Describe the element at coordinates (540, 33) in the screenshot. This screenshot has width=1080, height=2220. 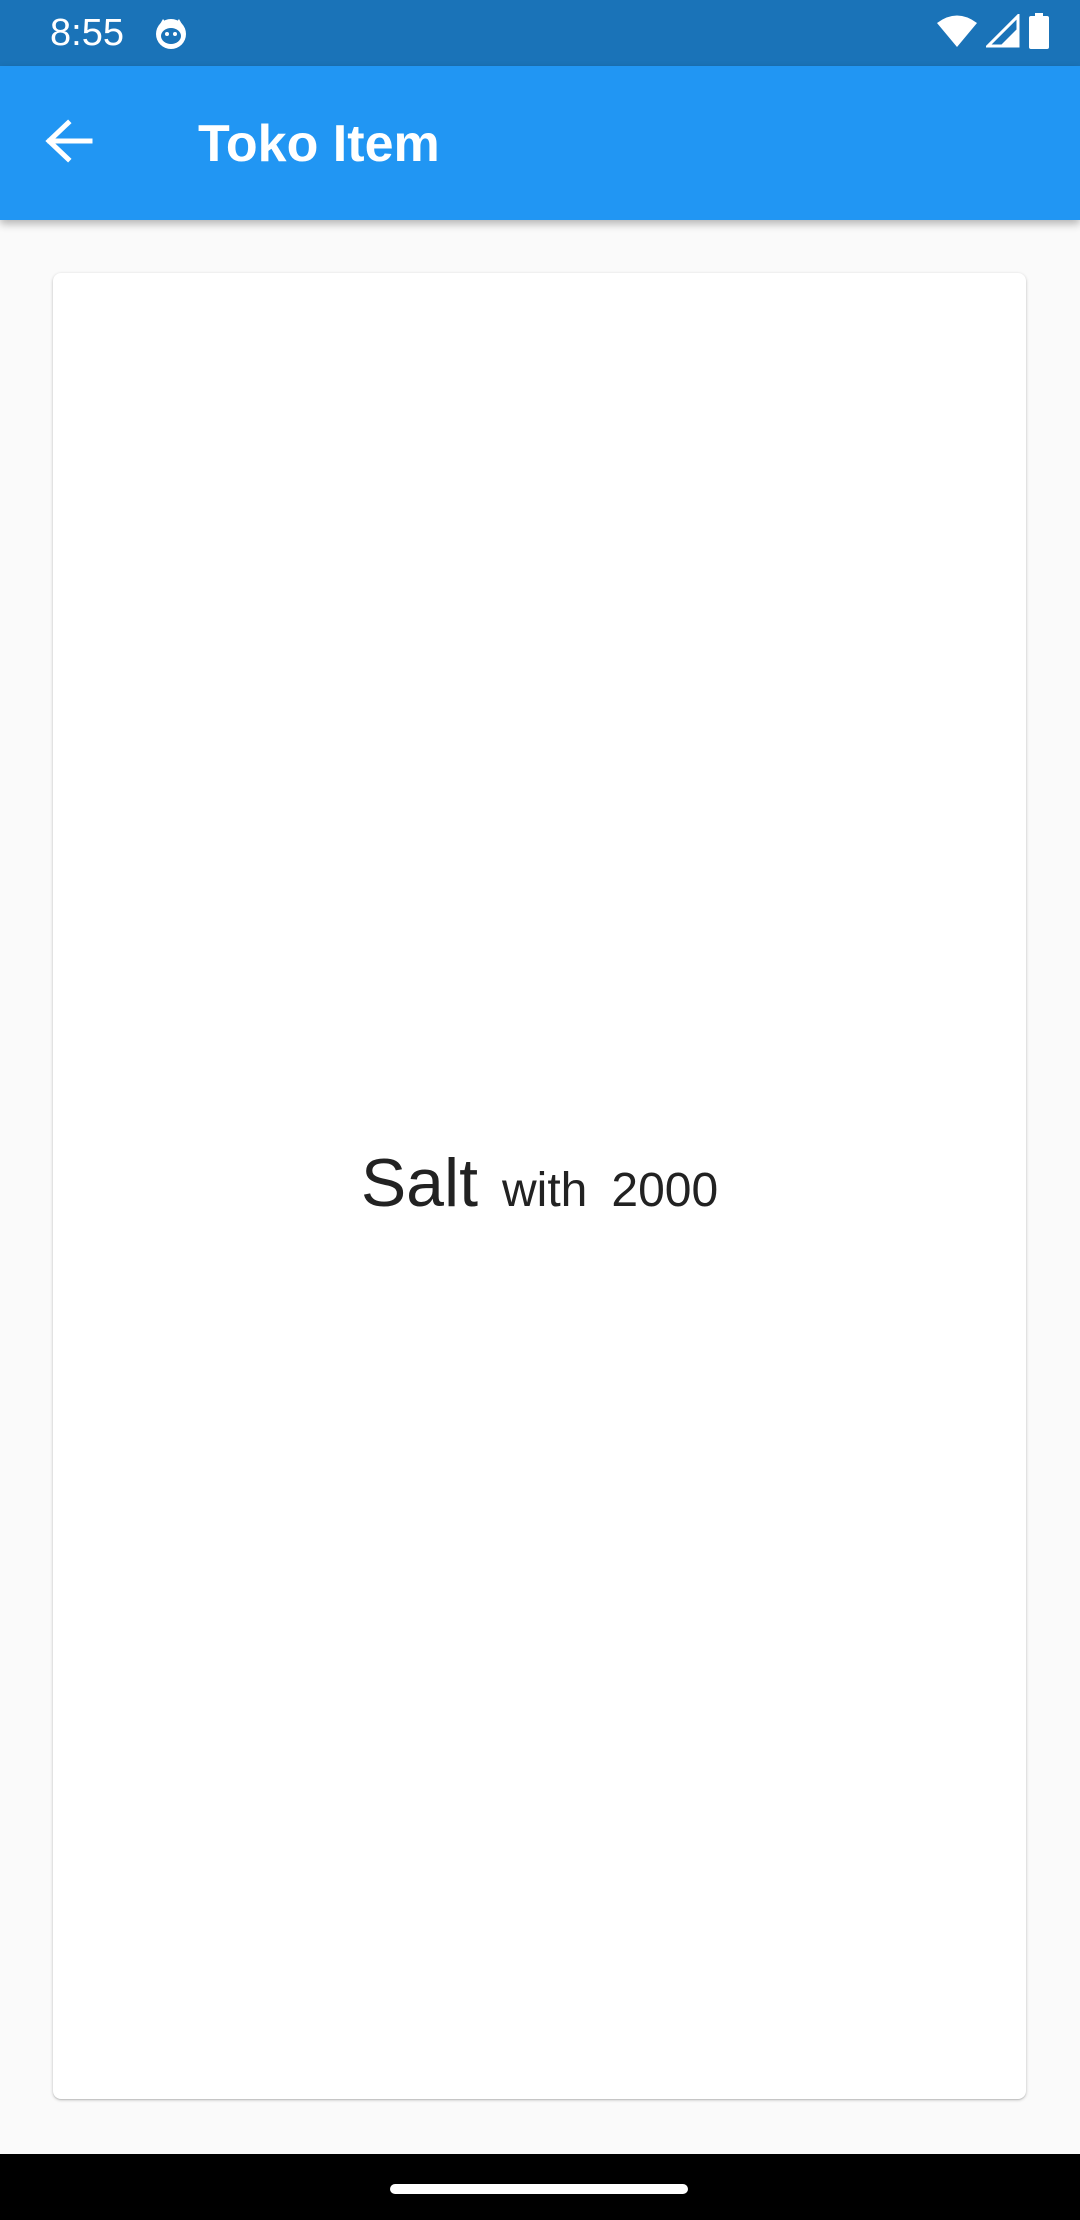
I see `status-bar: 8:55` at that location.